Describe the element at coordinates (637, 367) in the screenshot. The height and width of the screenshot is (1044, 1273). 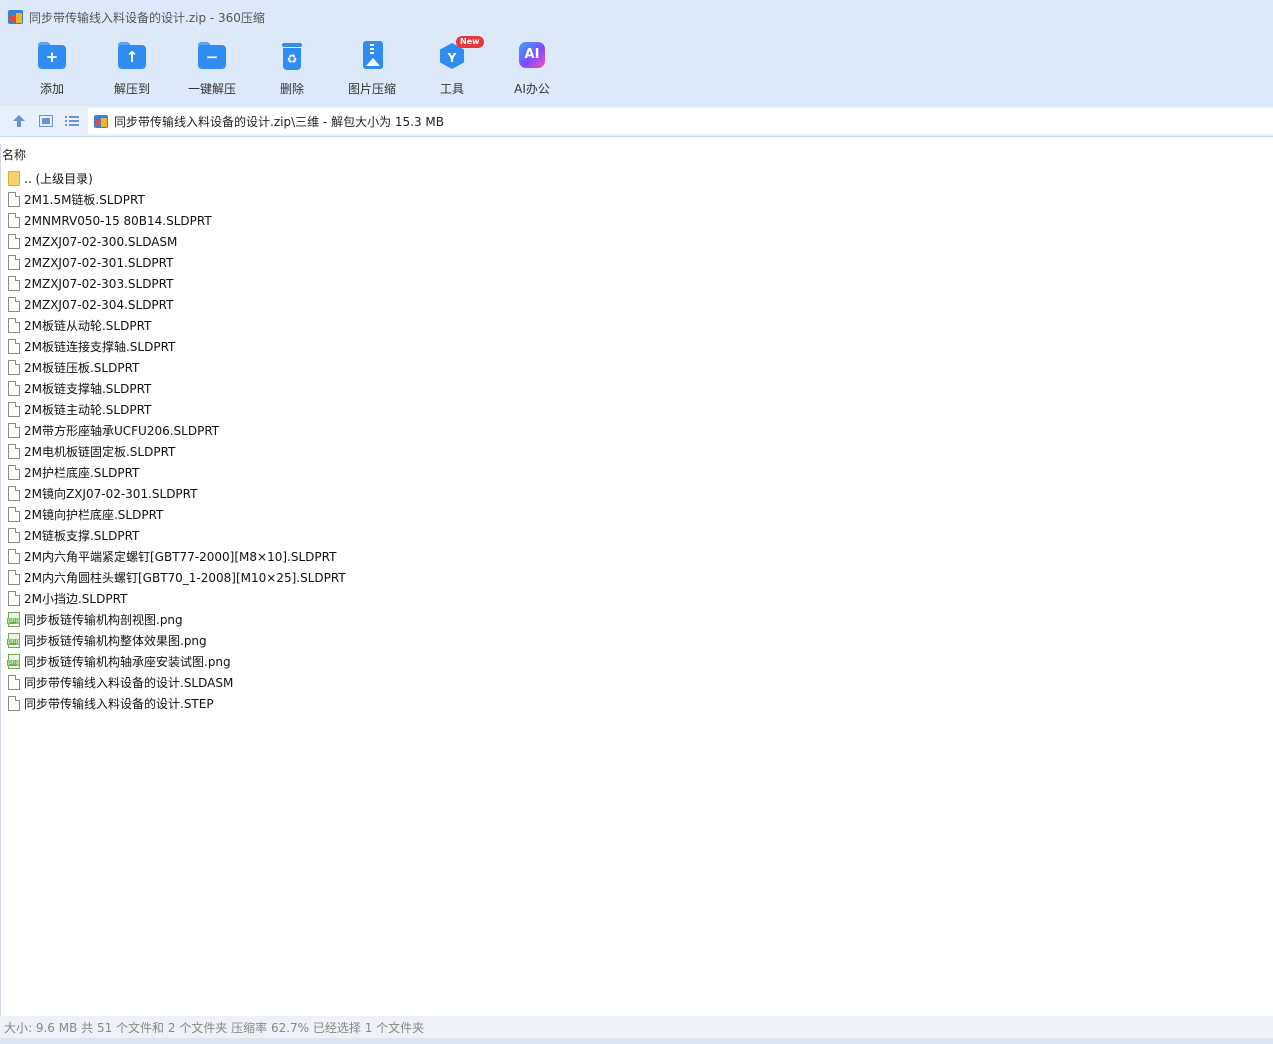
I see `list-item: 2M板链压板.SLDPRT` at that location.